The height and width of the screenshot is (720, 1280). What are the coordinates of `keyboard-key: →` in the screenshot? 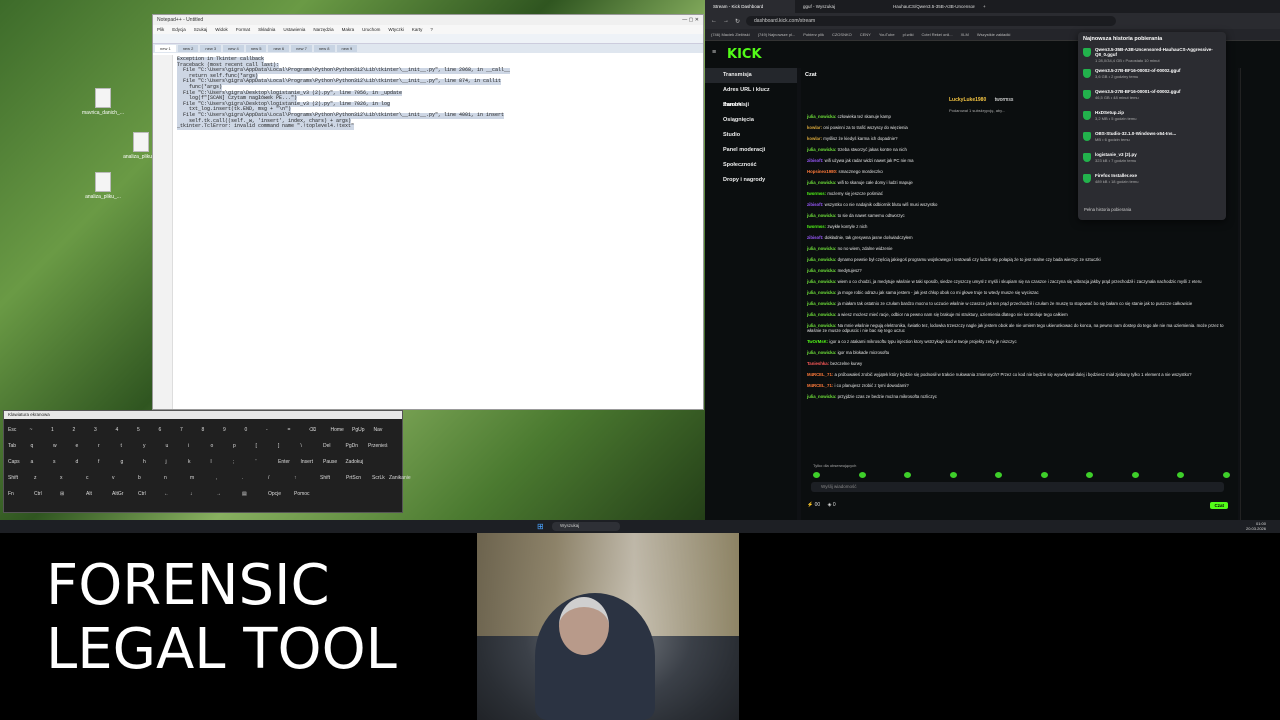 It's located at (218, 494).